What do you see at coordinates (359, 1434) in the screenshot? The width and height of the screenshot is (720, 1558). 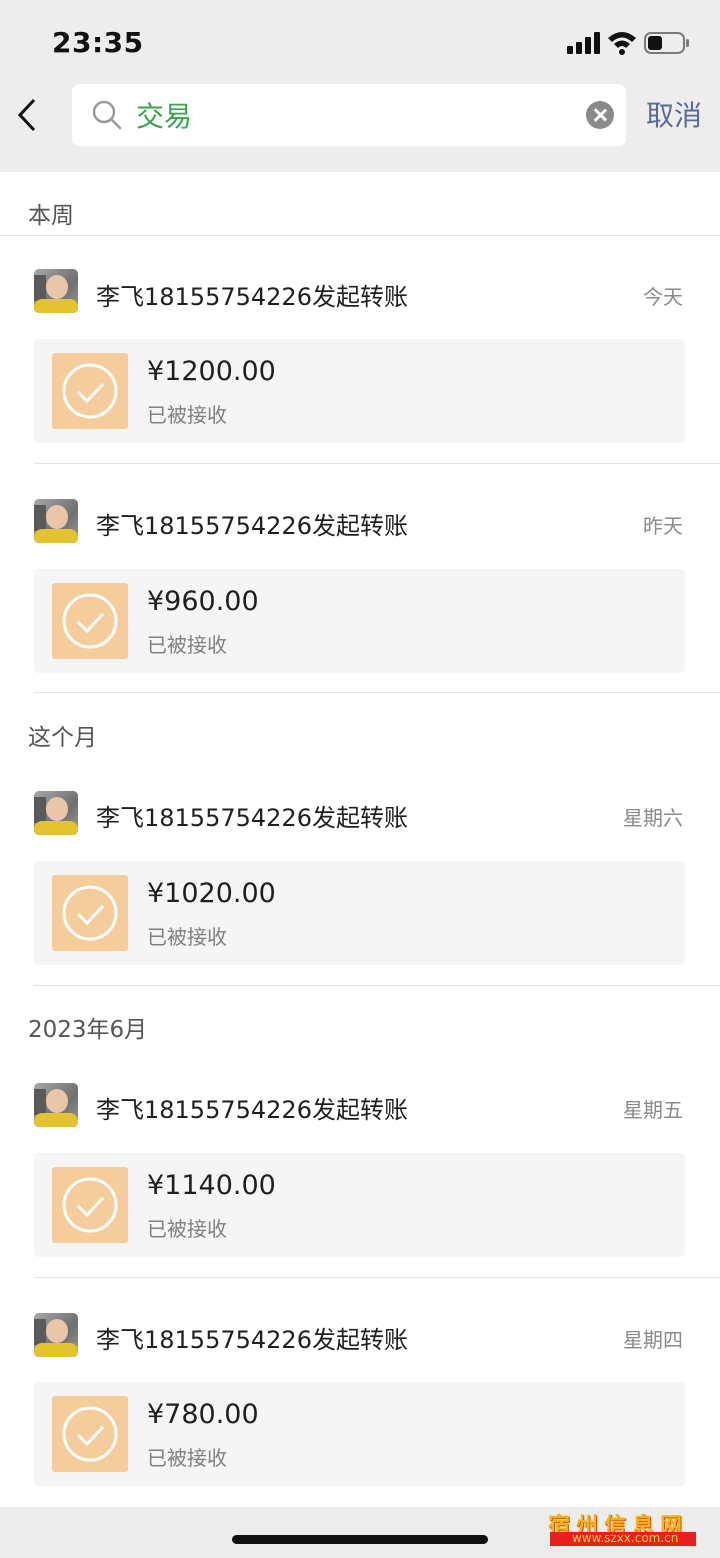 I see `transfer-card: ¥780.00 已被接收` at bounding box center [359, 1434].